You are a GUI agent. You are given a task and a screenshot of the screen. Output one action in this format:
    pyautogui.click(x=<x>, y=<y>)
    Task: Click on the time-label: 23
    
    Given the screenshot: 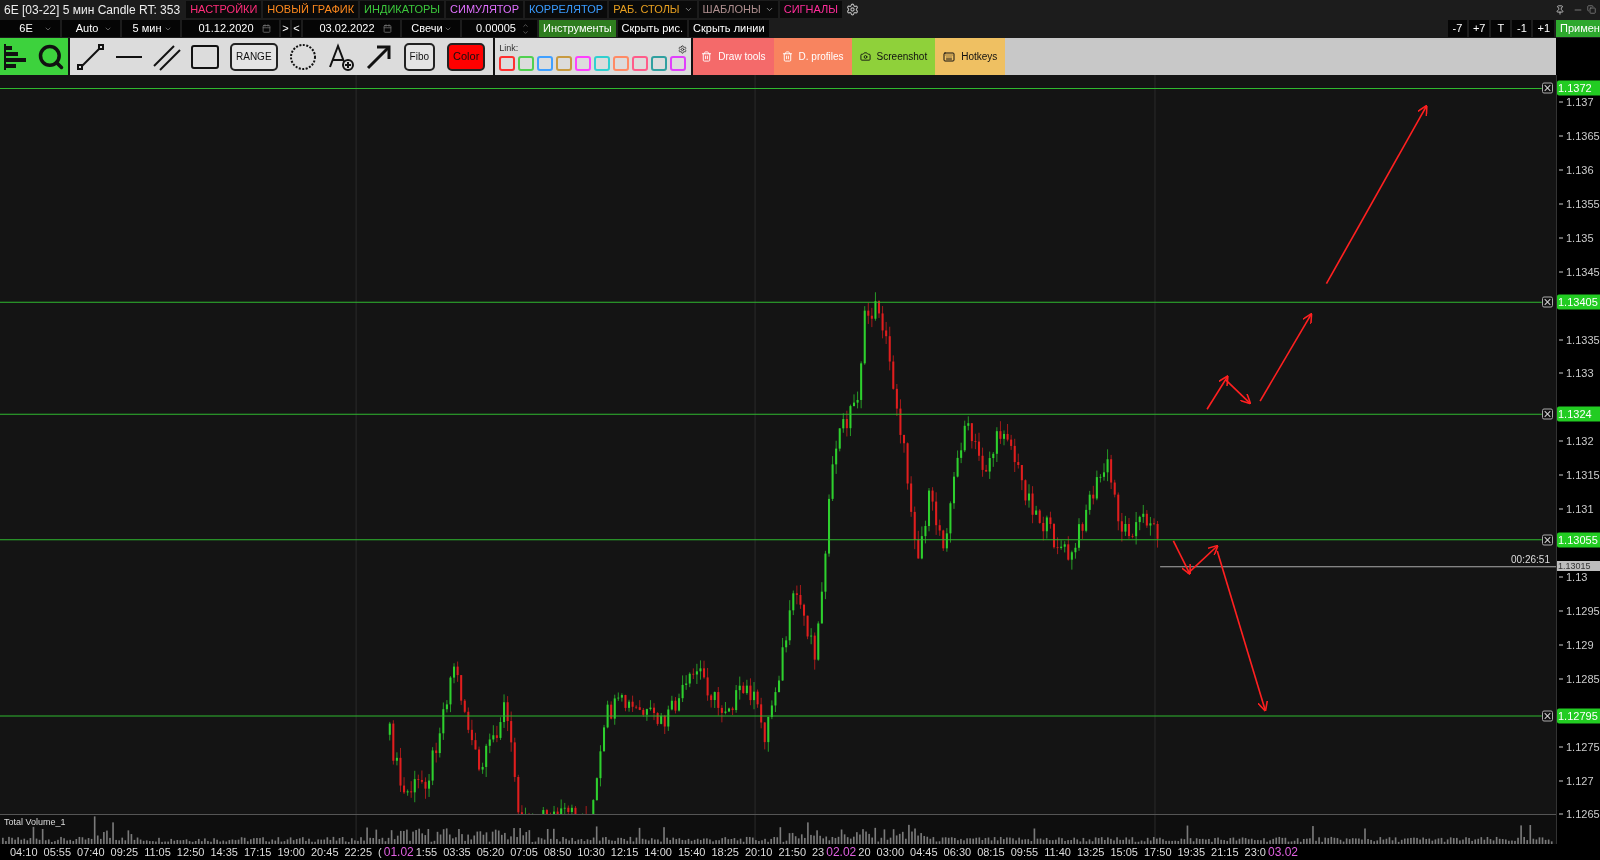 What is the action you would take?
    pyautogui.click(x=818, y=852)
    